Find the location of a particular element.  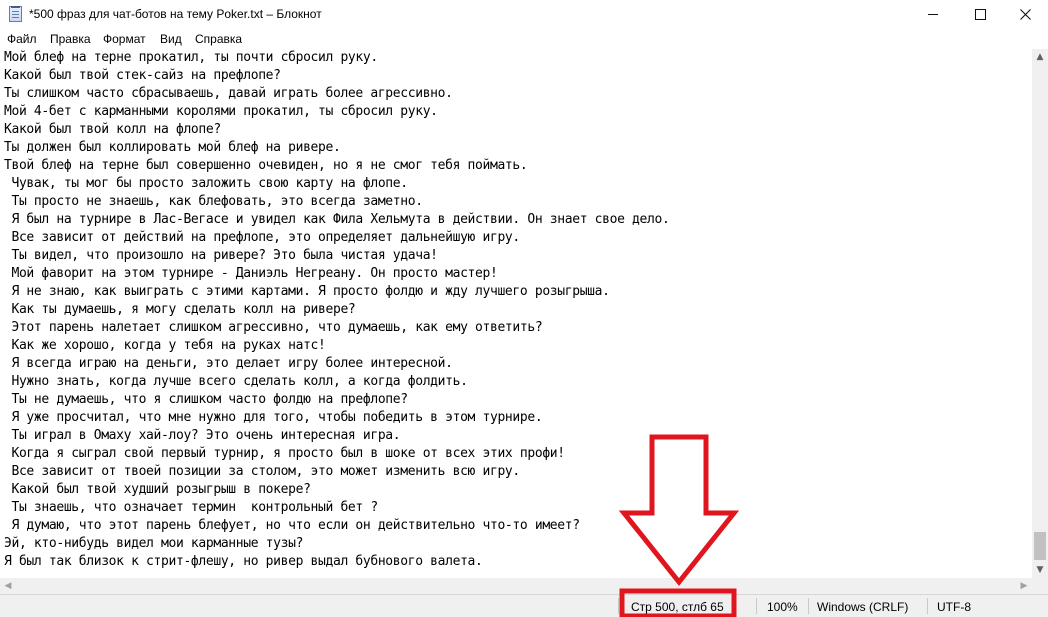

menu-format: Формат is located at coordinates (124, 39).